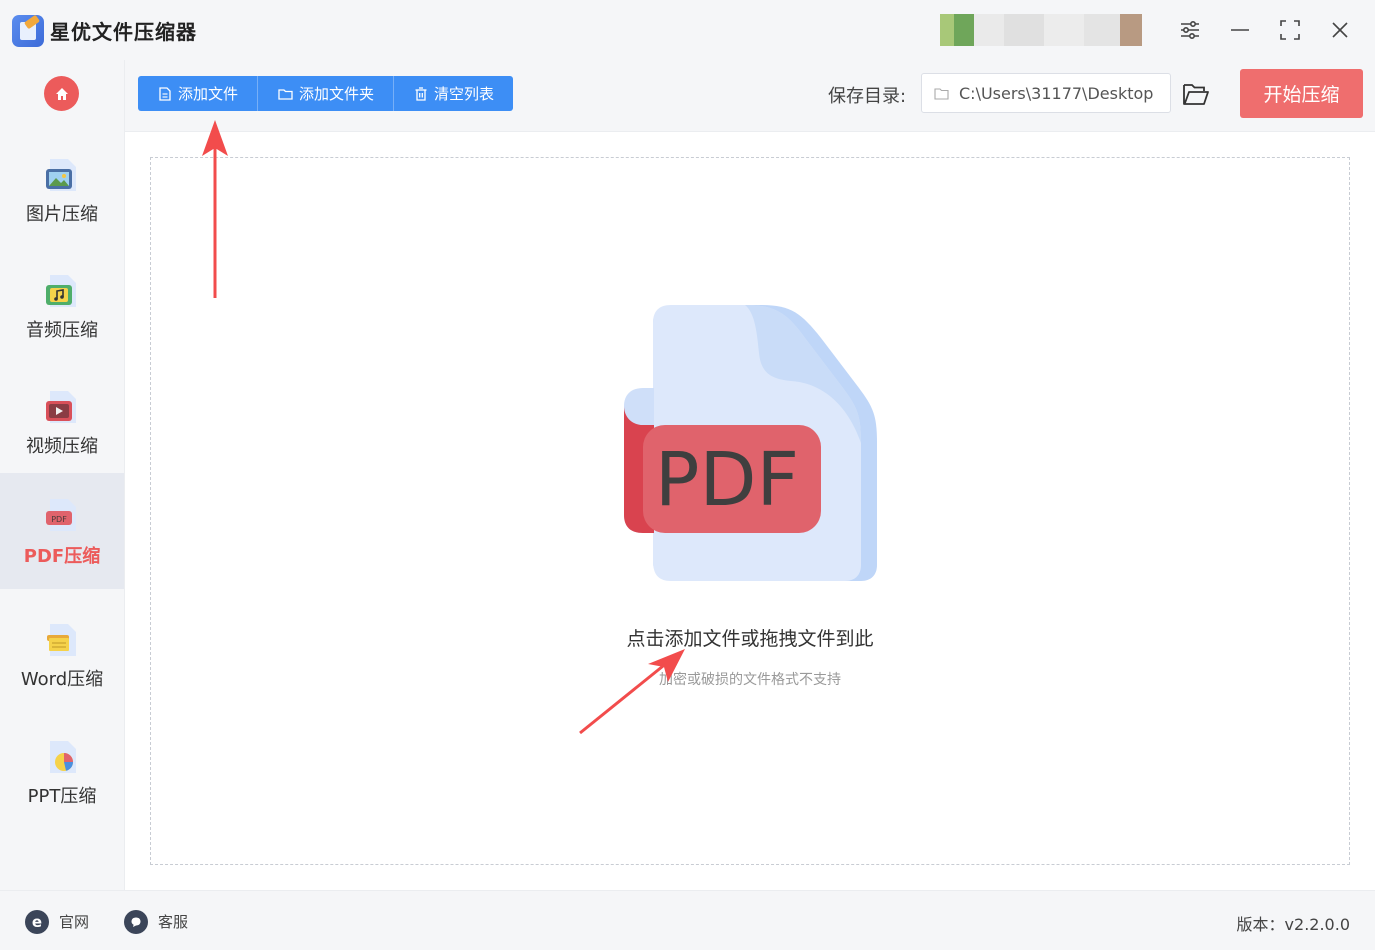 The height and width of the screenshot is (950, 1375). I want to click on website-link: e 官网, so click(57, 921).